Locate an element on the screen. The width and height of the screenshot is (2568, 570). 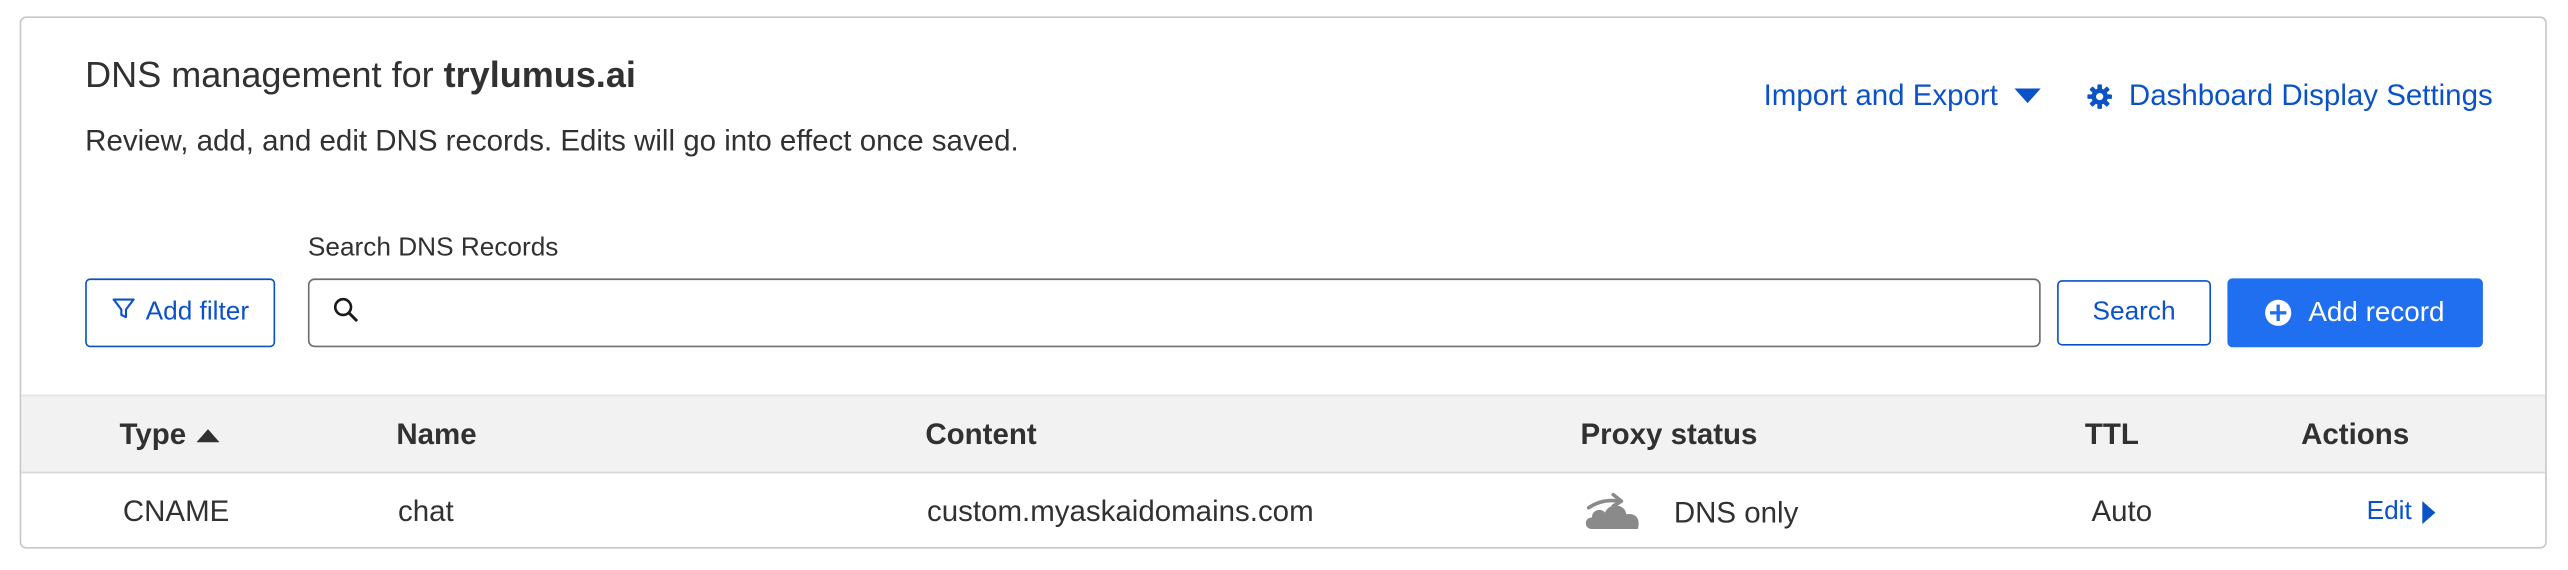
column-header-content: Content is located at coordinates (980, 435).